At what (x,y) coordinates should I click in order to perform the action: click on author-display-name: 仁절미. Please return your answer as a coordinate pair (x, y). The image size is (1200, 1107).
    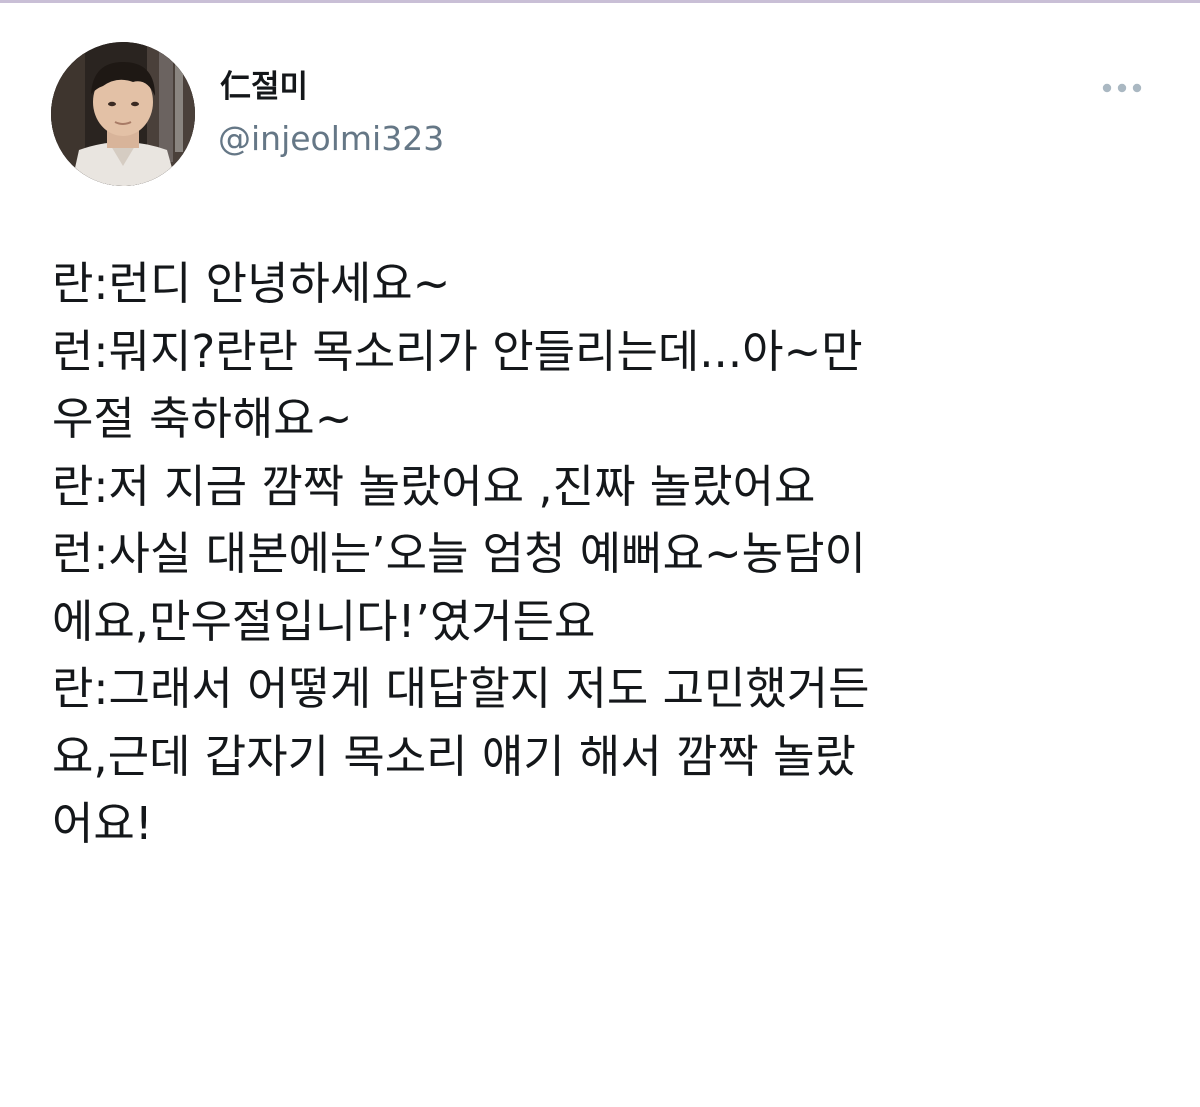
    Looking at the image, I should click on (264, 87).